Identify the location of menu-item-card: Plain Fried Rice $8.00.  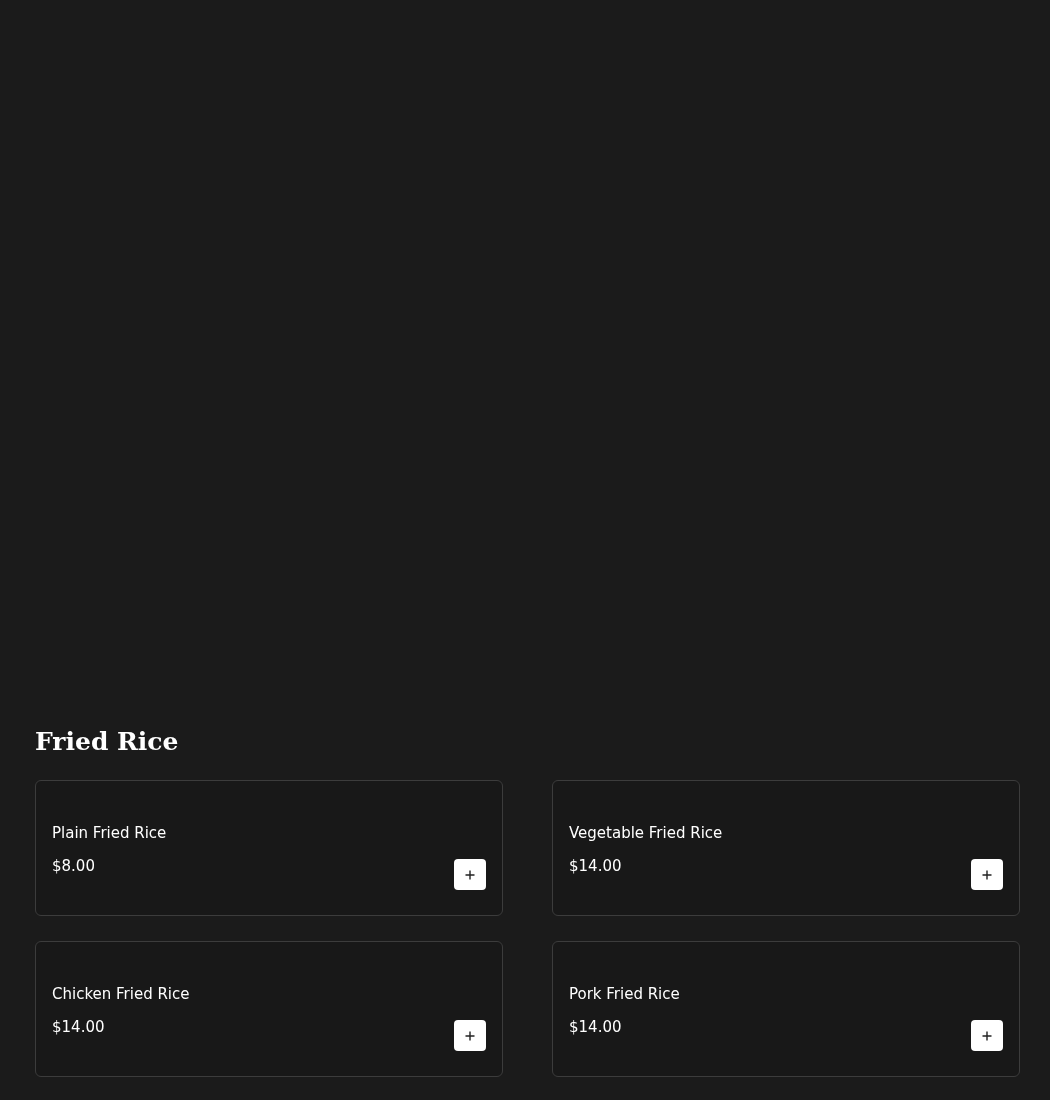
(269, 848).